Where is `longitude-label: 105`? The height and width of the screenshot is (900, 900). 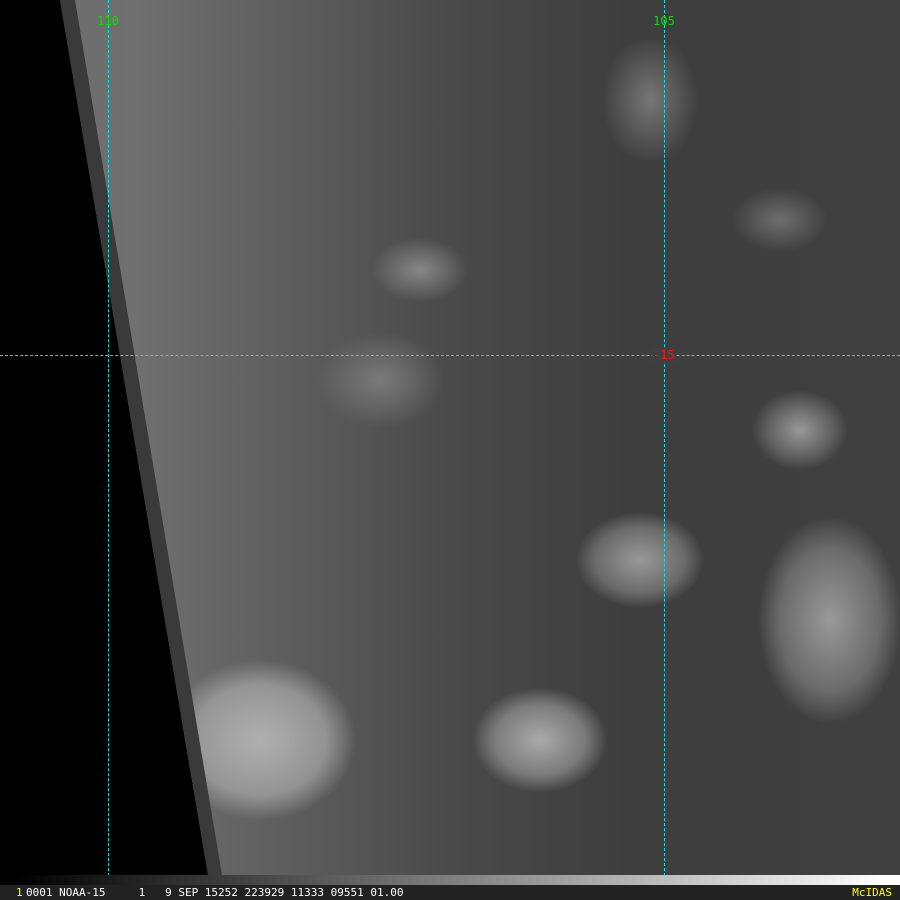 longitude-label: 105 is located at coordinates (664, 21).